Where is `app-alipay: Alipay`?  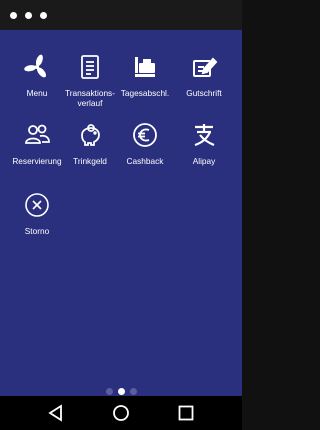
app-alipay: Alipay is located at coordinates (204, 143).